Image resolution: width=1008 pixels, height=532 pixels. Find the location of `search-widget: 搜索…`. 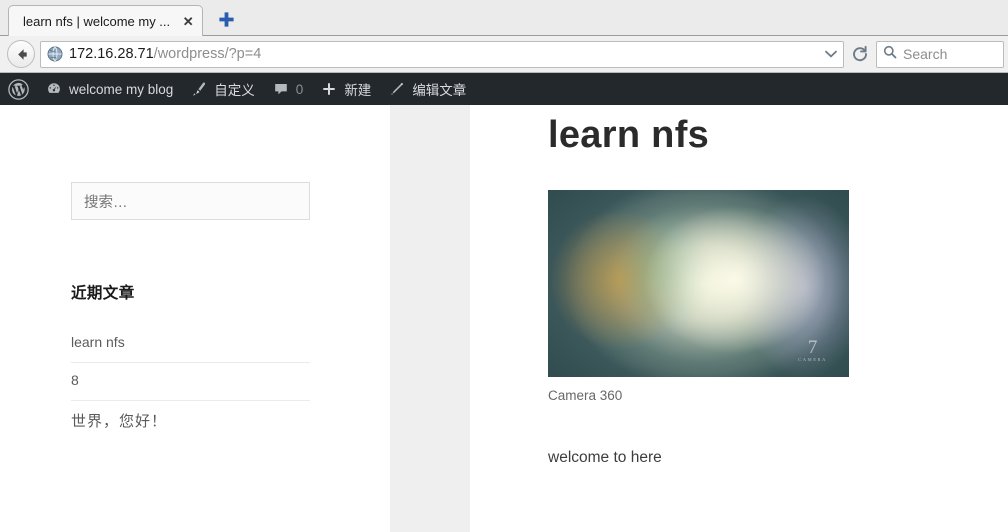

search-widget: 搜索… is located at coordinates (191, 201).